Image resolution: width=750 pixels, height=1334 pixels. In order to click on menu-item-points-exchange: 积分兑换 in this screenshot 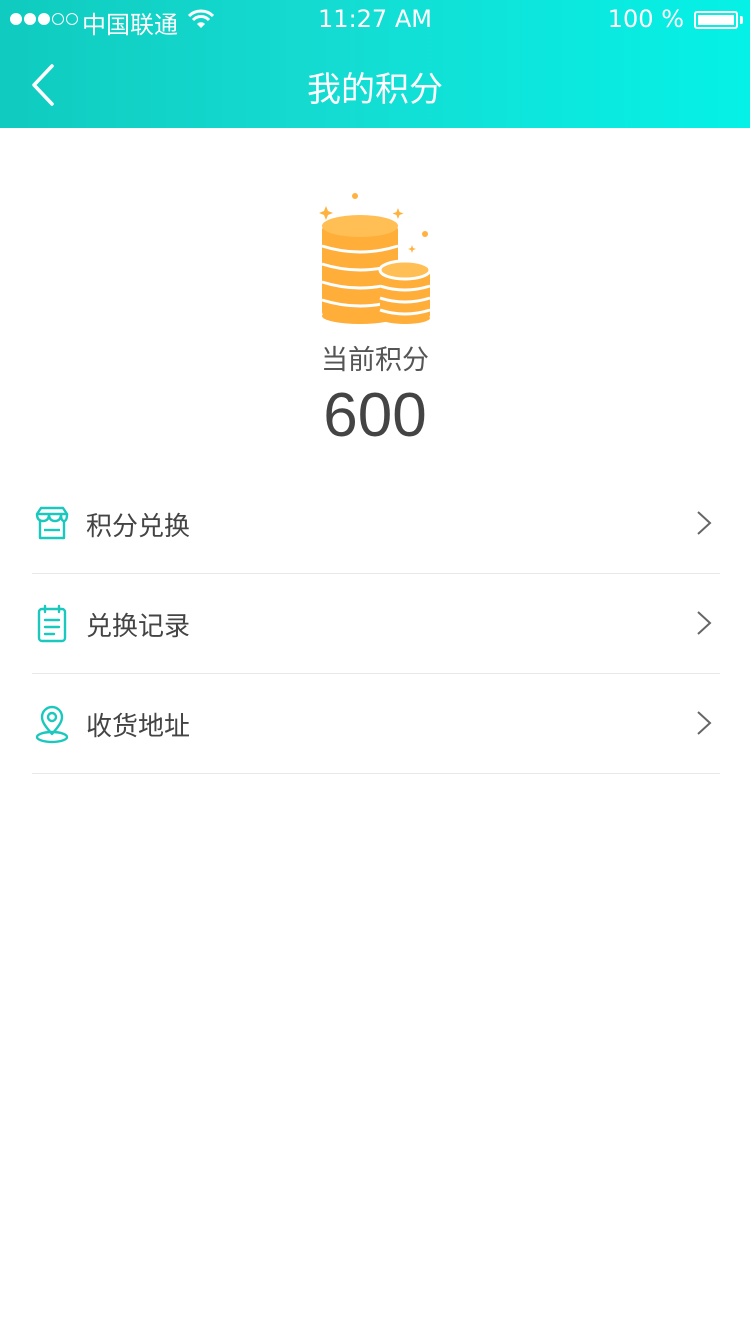, I will do `click(376, 524)`.